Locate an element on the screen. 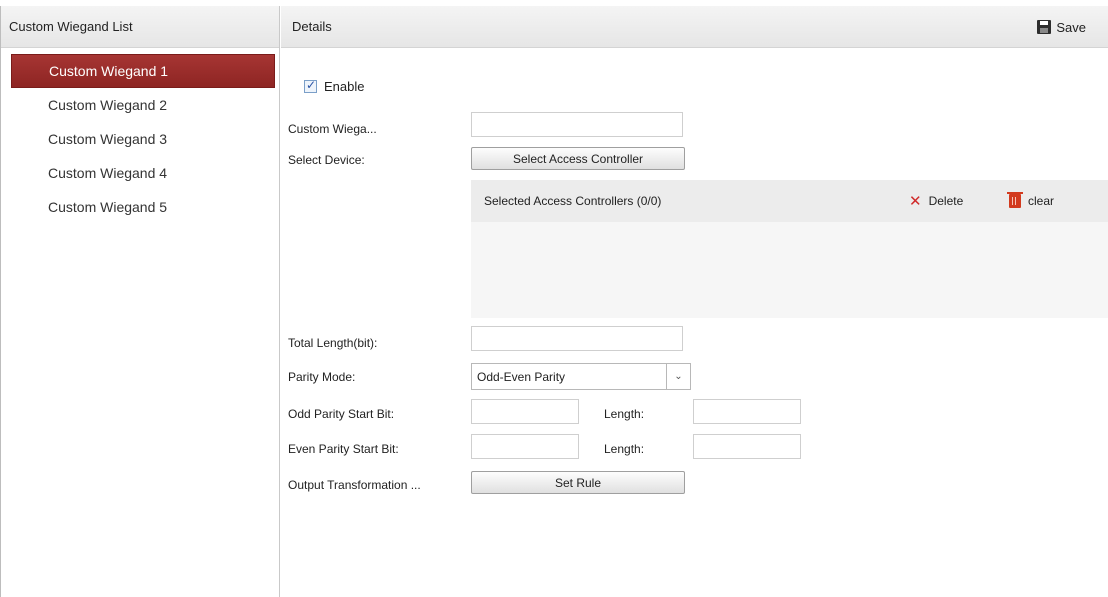 This screenshot has height=597, width=1108. list-panel-title: Custom Wiegand List is located at coordinates (71, 26).